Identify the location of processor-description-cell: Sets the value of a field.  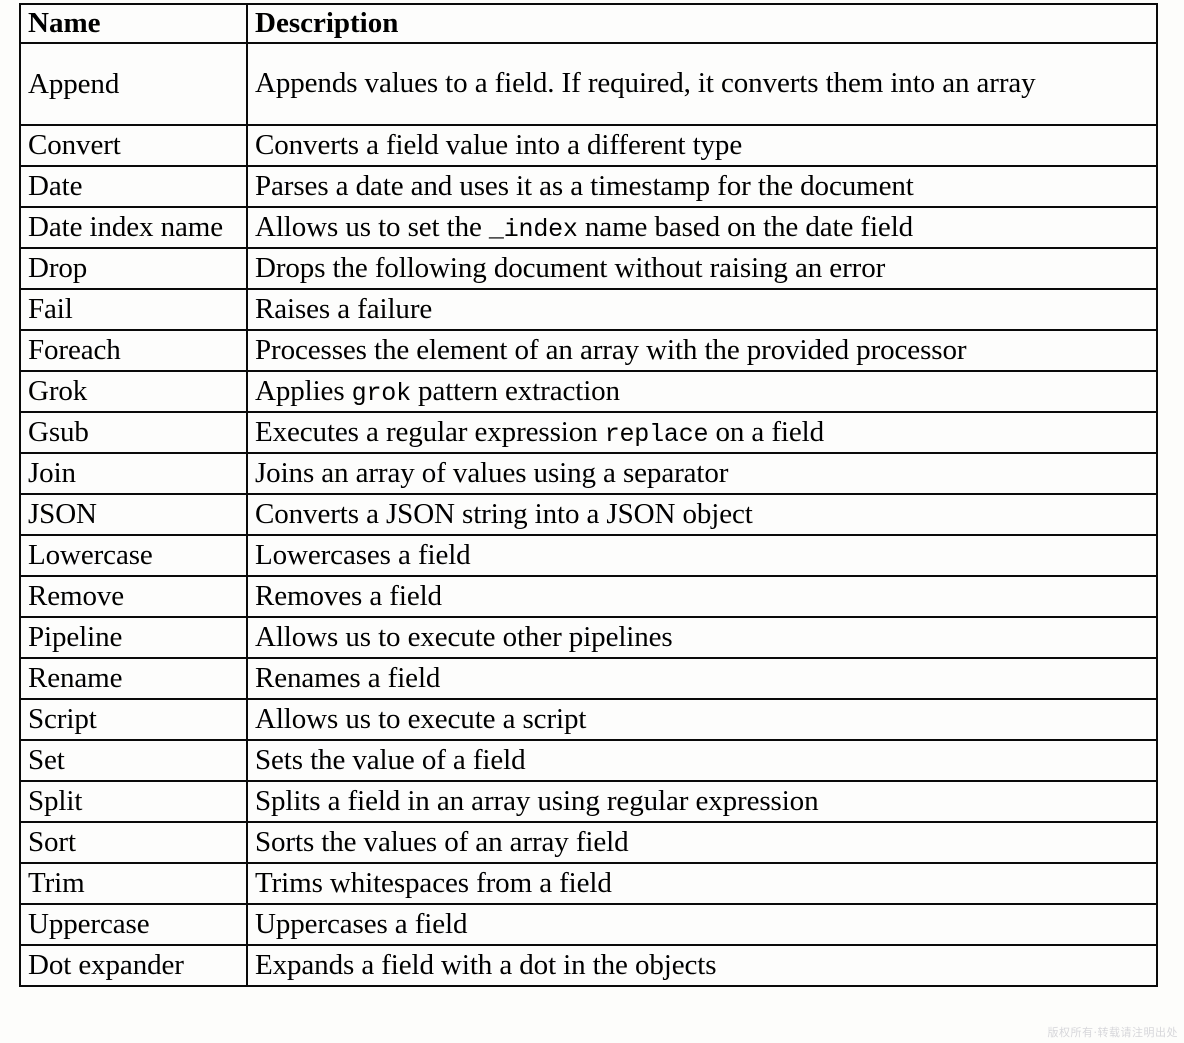
(702, 761).